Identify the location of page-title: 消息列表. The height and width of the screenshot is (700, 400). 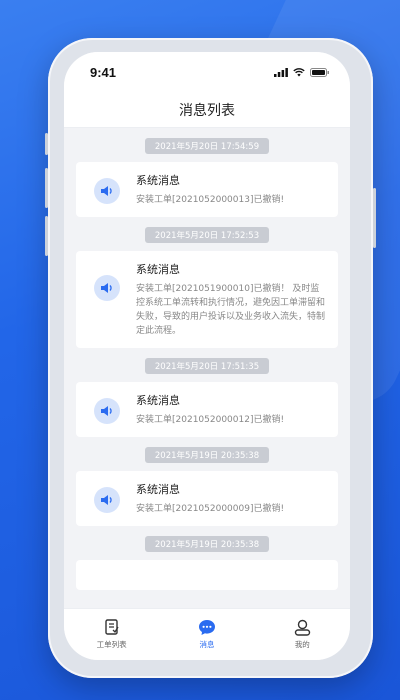
(207, 110).